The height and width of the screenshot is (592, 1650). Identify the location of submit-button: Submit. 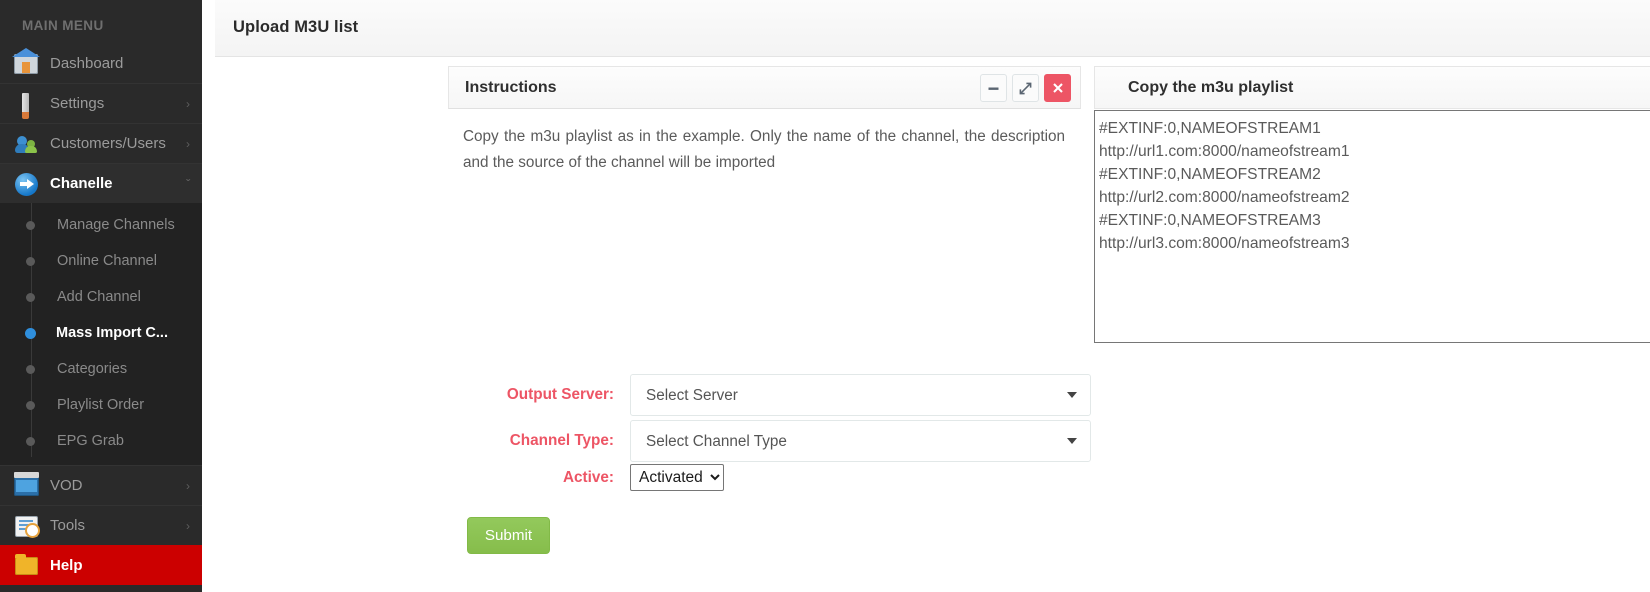
(508, 535).